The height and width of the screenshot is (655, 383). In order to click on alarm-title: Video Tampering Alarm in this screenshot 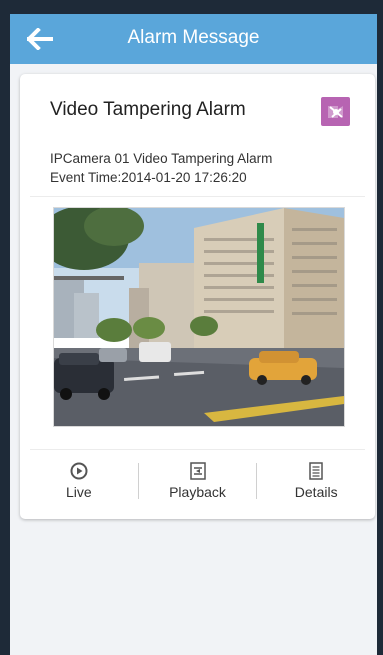, I will do `click(148, 109)`.